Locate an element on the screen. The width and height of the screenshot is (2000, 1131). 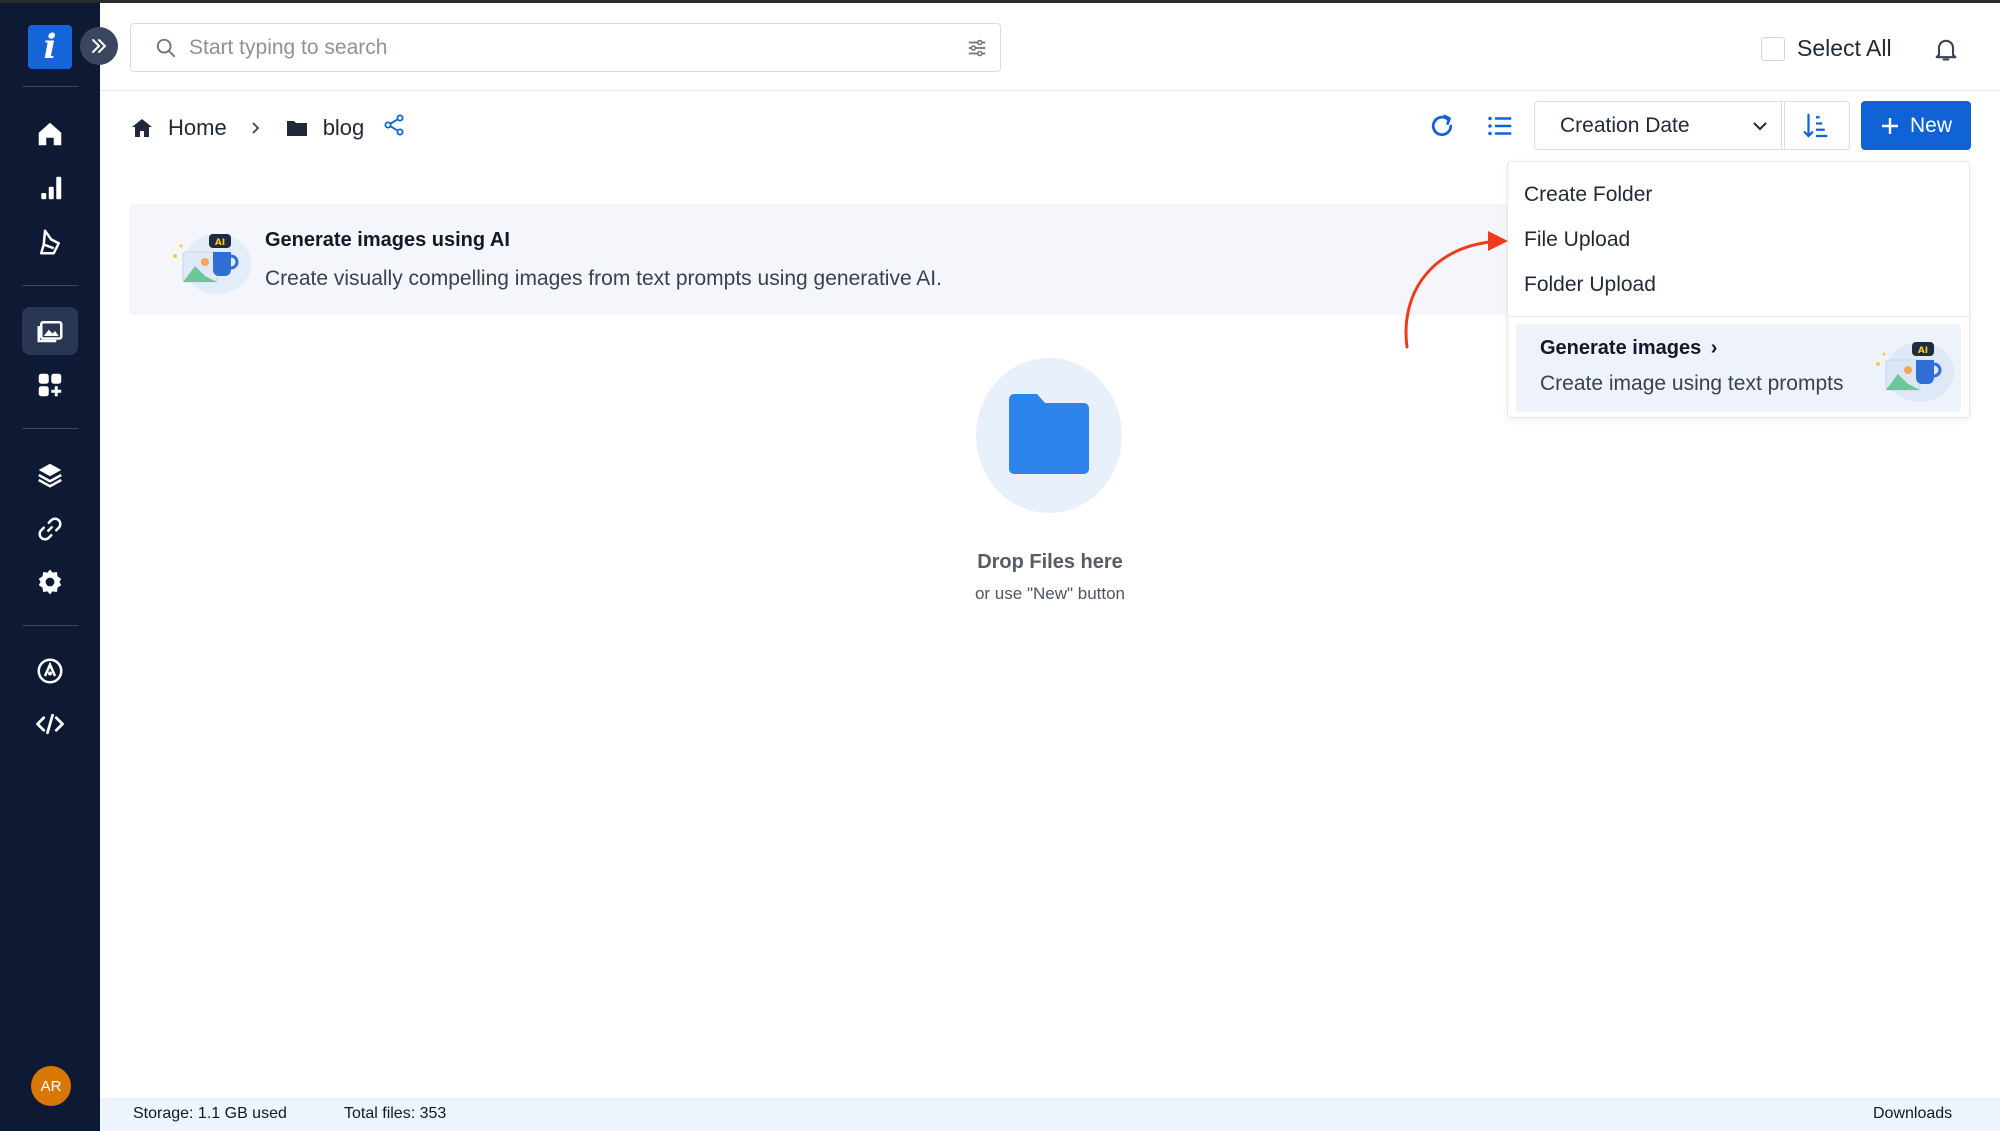
double-chevron-right-icon is located at coordinates (99, 46).